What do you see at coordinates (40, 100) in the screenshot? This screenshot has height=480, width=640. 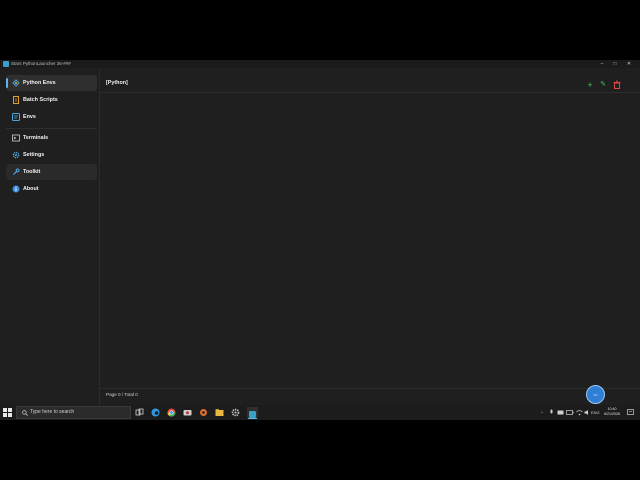 I see `sidebar-item-label: Batch Scripts` at bounding box center [40, 100].